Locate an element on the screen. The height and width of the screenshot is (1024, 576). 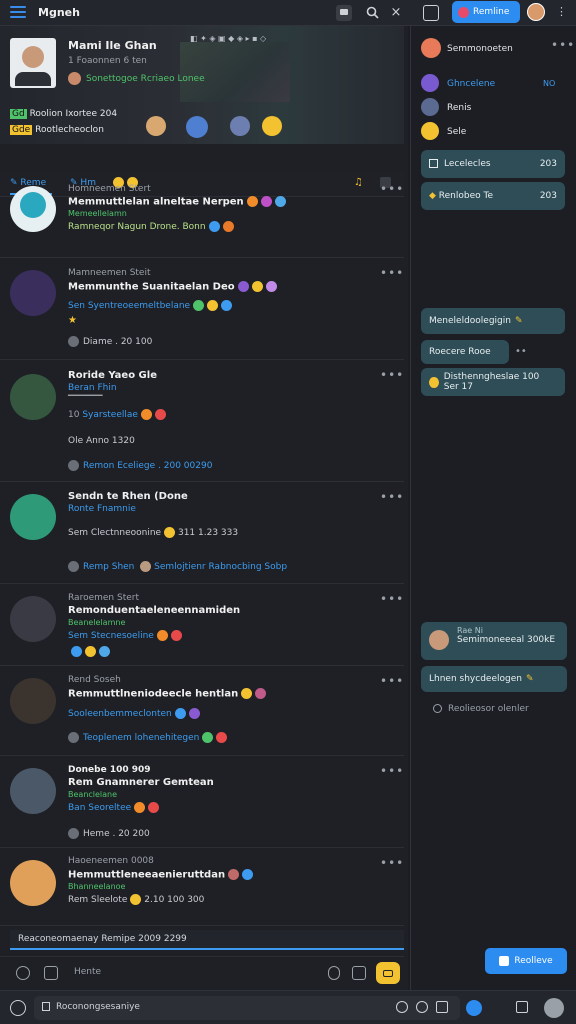
profile-name: Mami Ile Ghan is located at coordinates (112, 45).